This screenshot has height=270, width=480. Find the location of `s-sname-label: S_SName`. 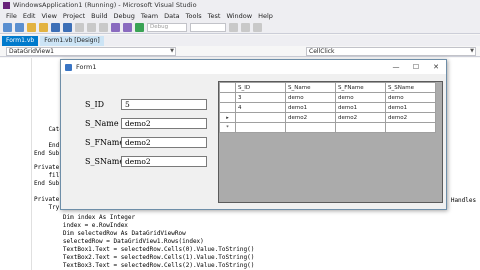

s-sname-label: S_SName is located at coordinates (105, 161).